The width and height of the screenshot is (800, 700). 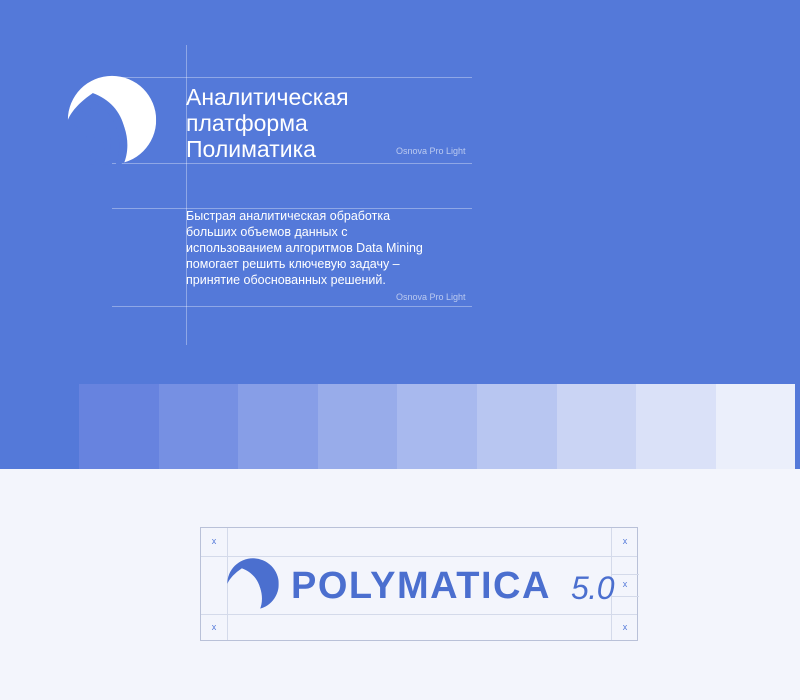 I want to click on logo-lockup-clearspace: x x x x x POLYMATICA 5.0, so click(x=419, y=584).